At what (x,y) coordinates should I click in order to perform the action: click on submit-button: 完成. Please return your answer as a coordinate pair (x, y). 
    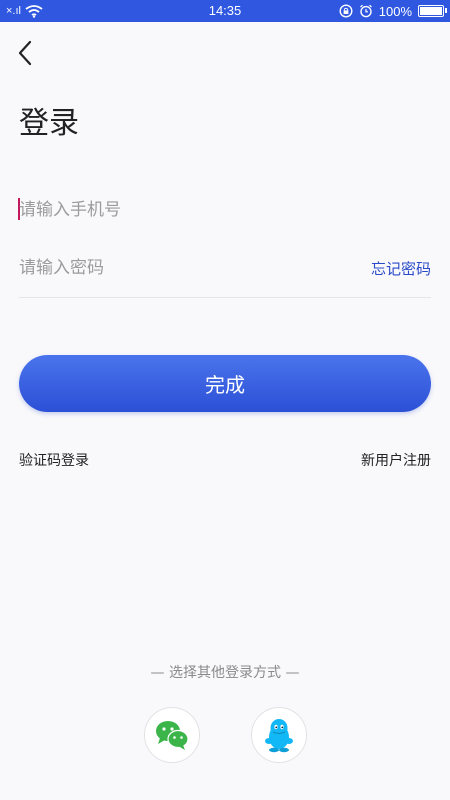
    Looking at the image, I should click on (225, 383).